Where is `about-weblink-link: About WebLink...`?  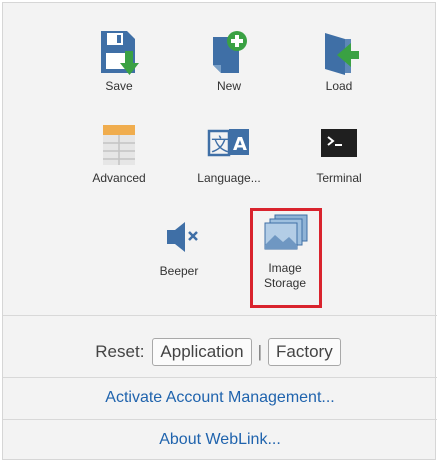
about-weblink-link: About WebLink... is located at coordinates (220, 440).